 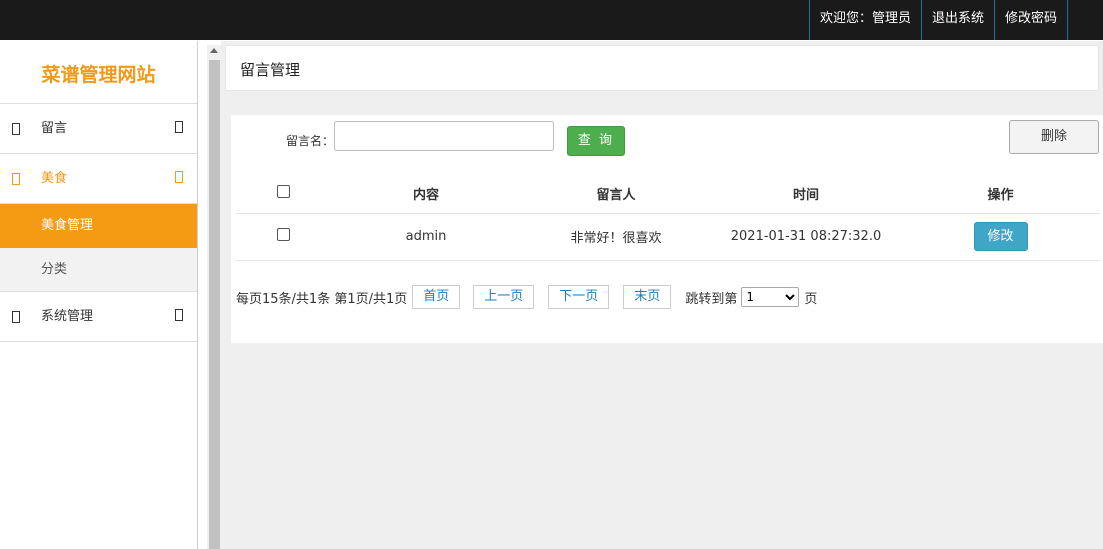 What do you see at coordinates (214, 304) in the screenshot?
I see `scrollbar-thumb` at bounding box center [214, 304].